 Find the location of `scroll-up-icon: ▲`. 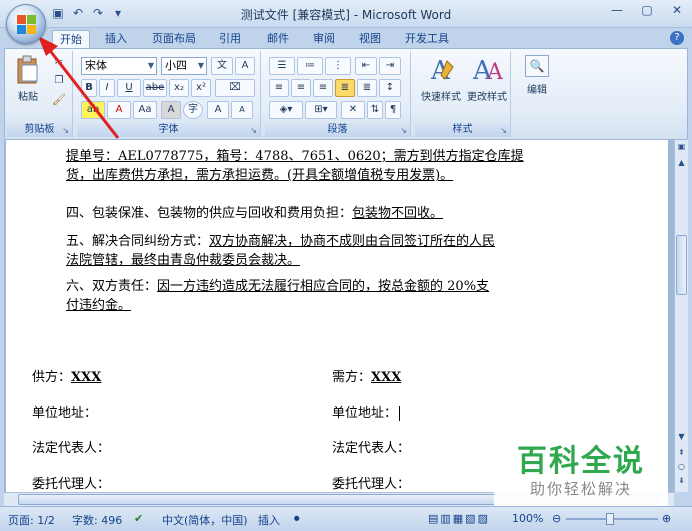

scroll-up-icon: ▲ is located at coordinates (681, 162).